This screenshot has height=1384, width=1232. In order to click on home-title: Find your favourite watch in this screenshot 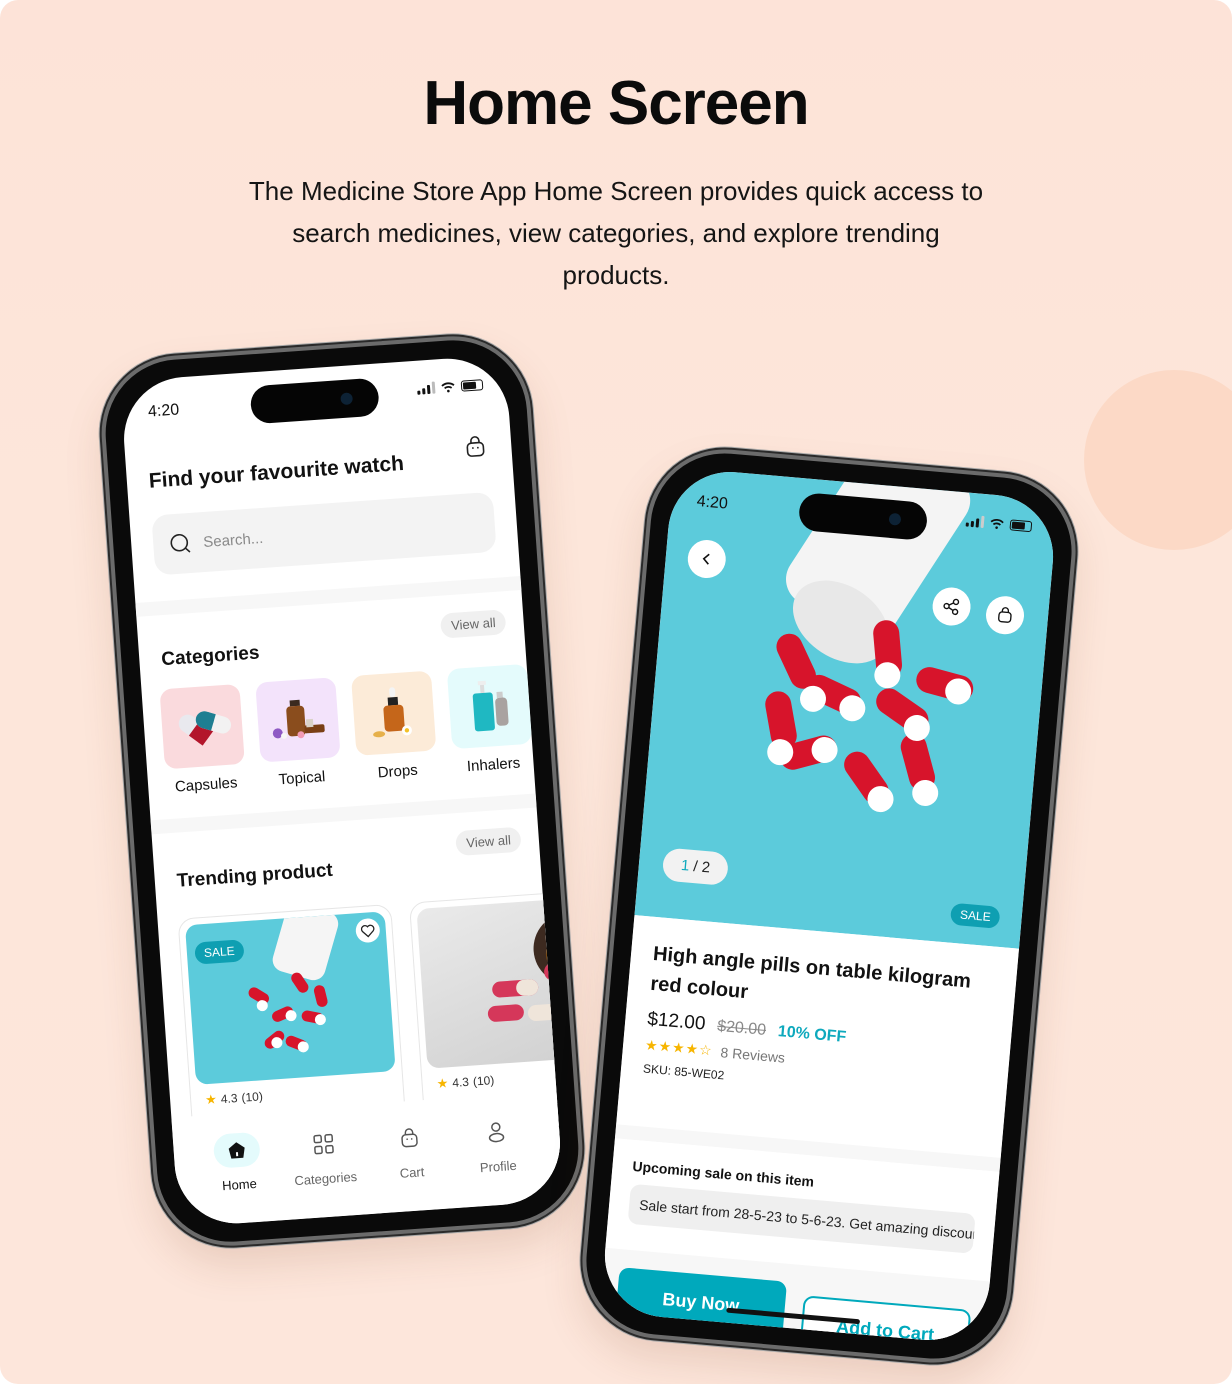, I will do `click(276, 472)`.